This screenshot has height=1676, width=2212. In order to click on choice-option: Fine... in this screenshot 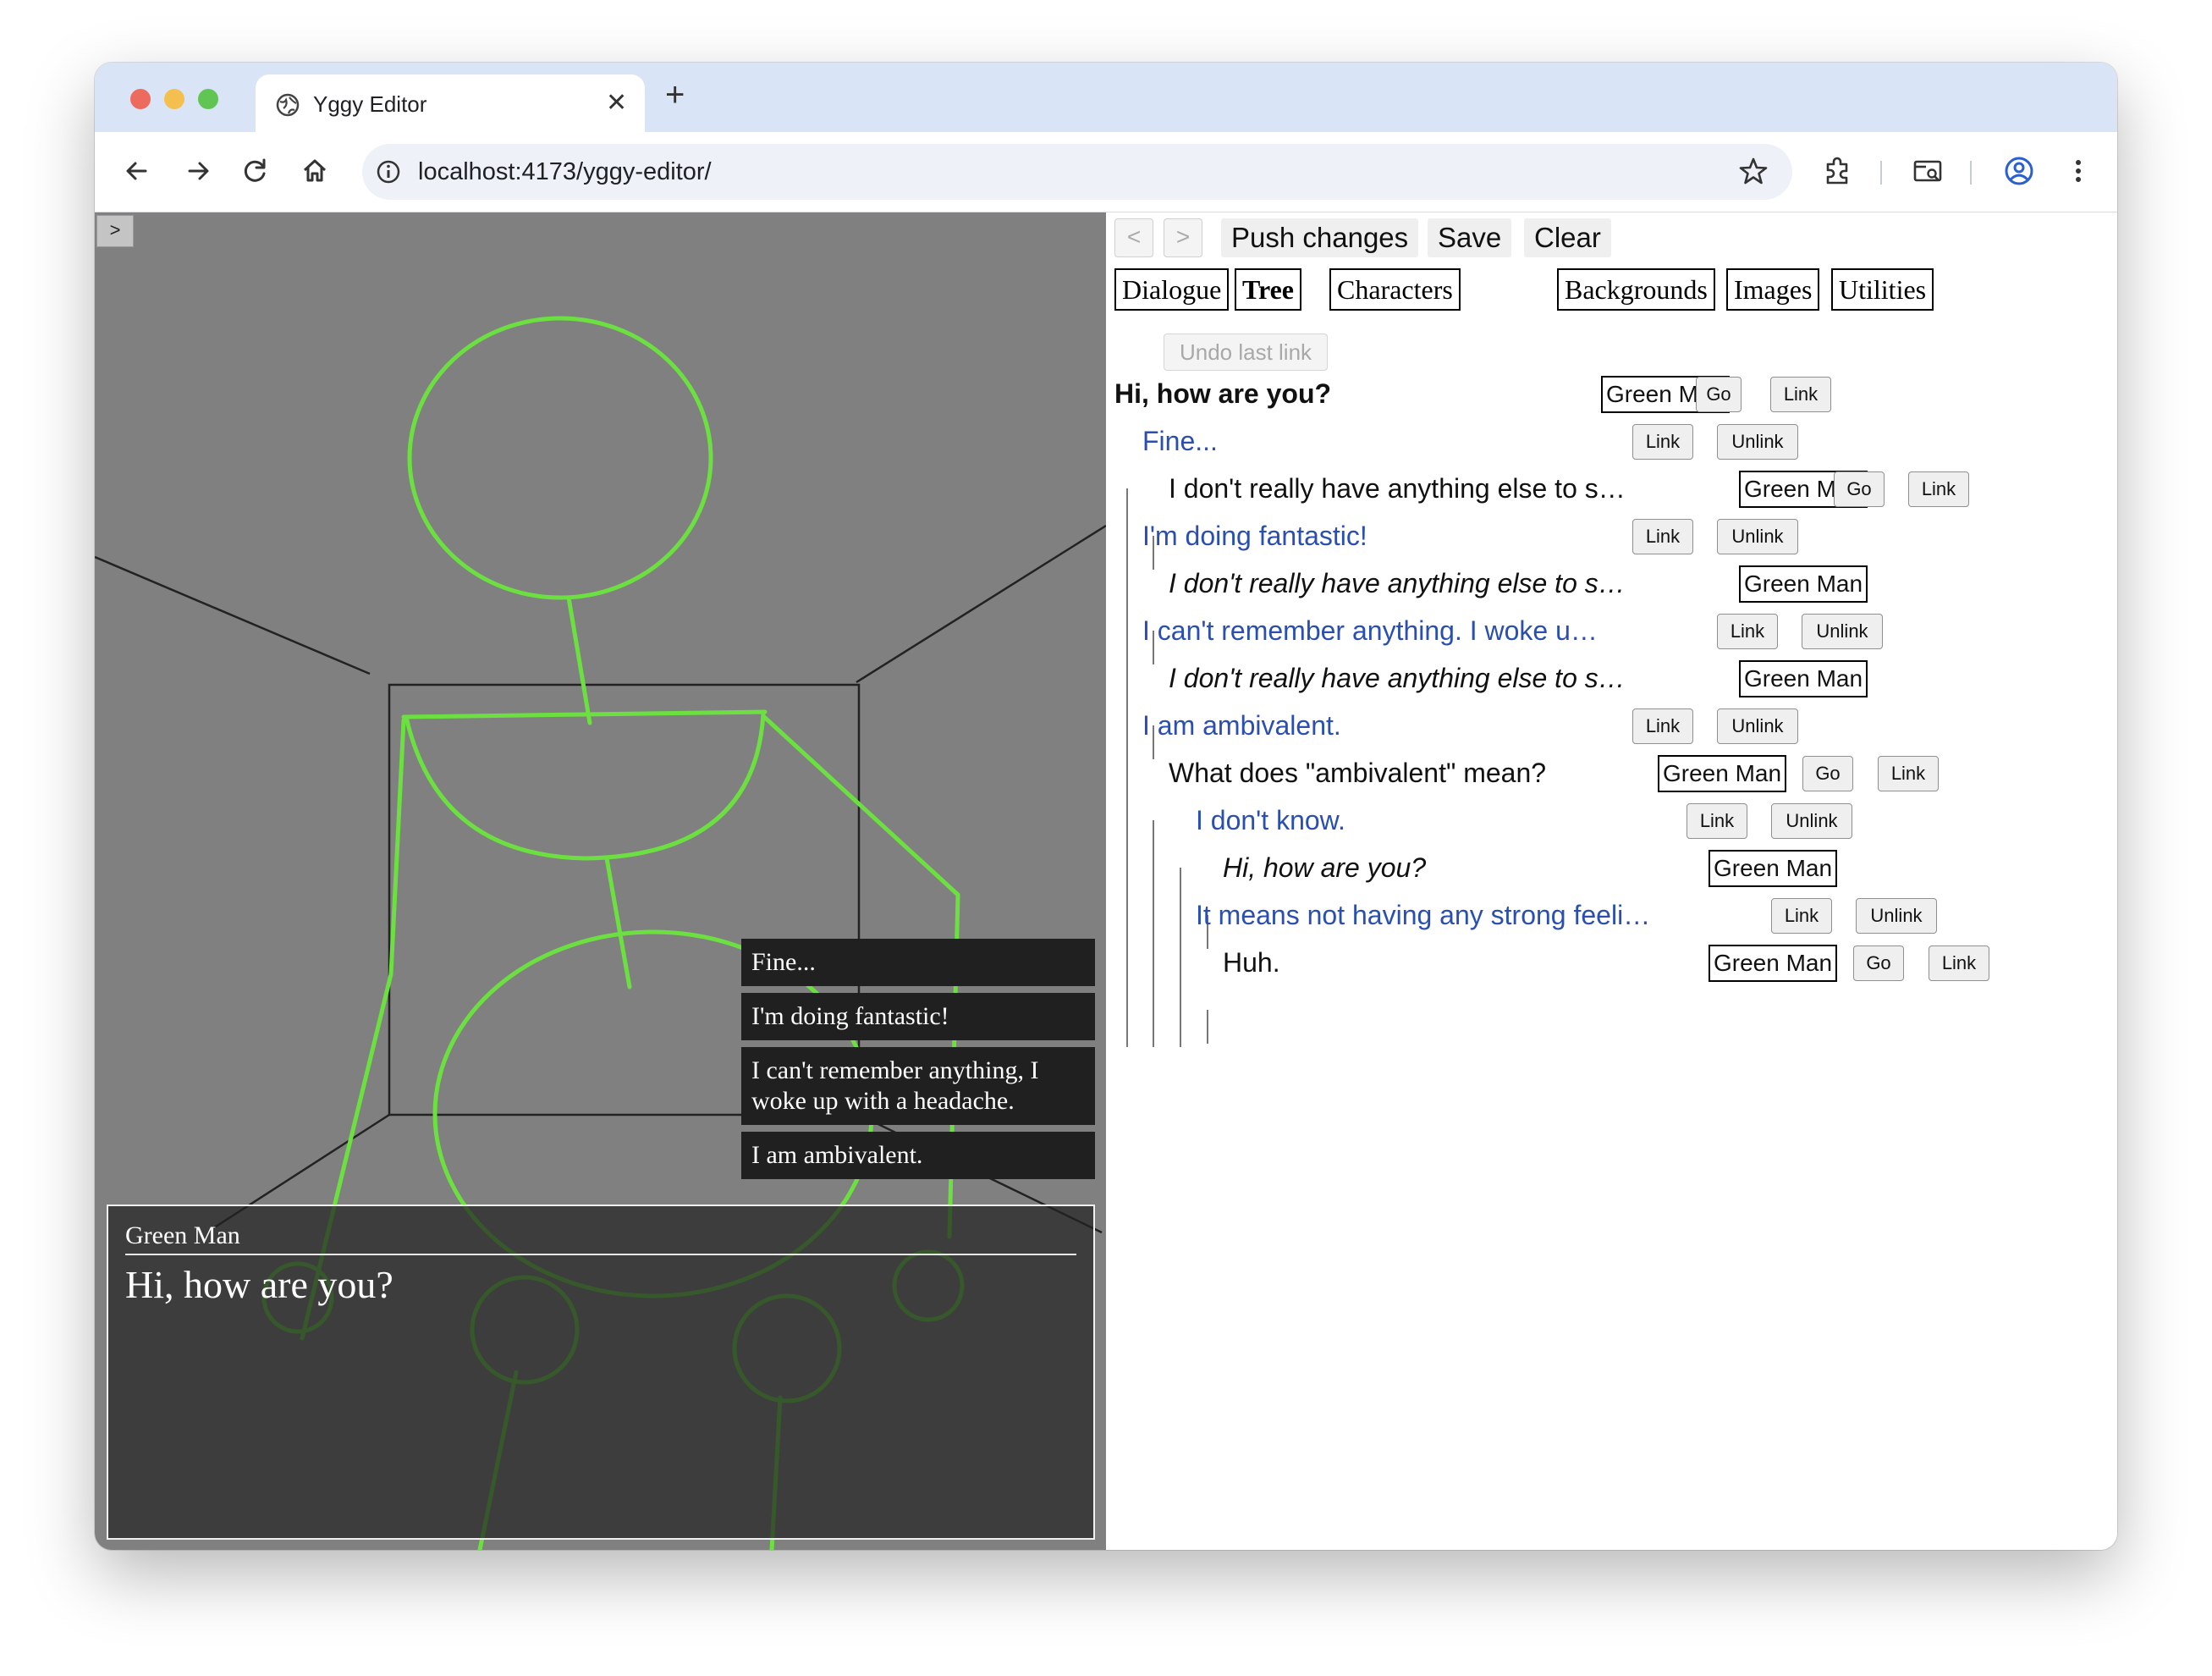, I will do `click(918, 962)`.